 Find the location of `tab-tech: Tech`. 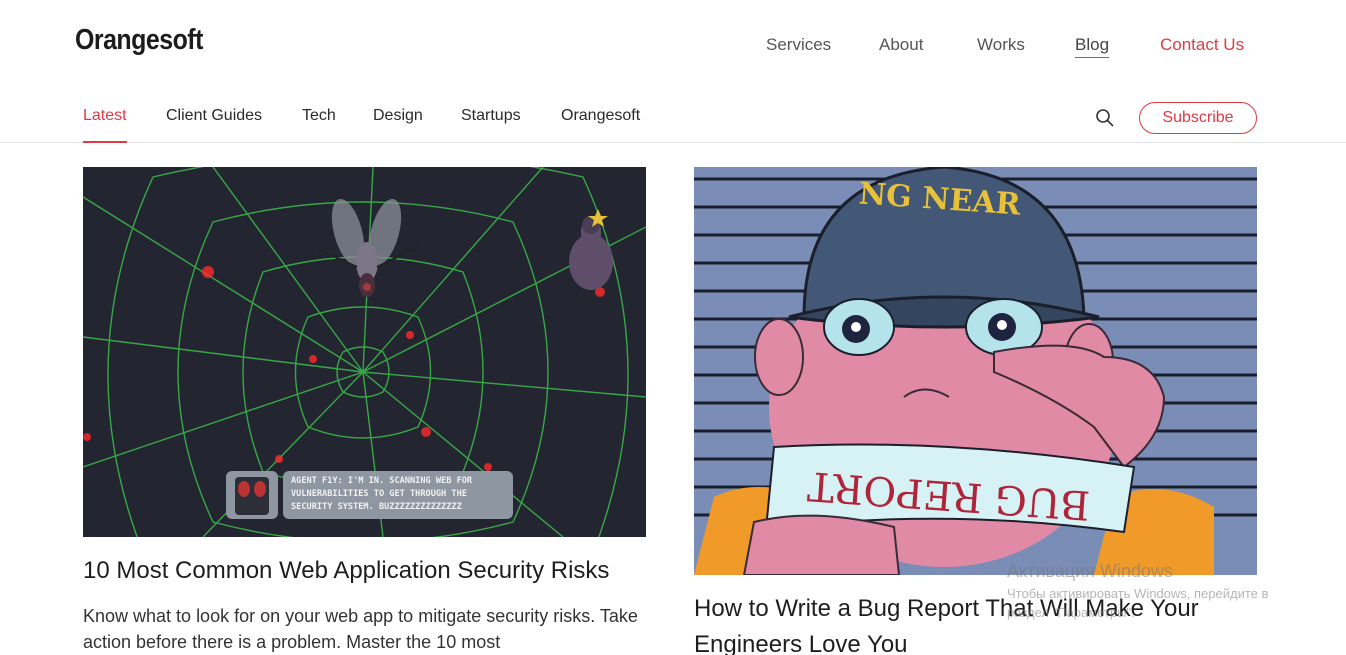

tab-tech: Tech is located at coordinates (319, 125).